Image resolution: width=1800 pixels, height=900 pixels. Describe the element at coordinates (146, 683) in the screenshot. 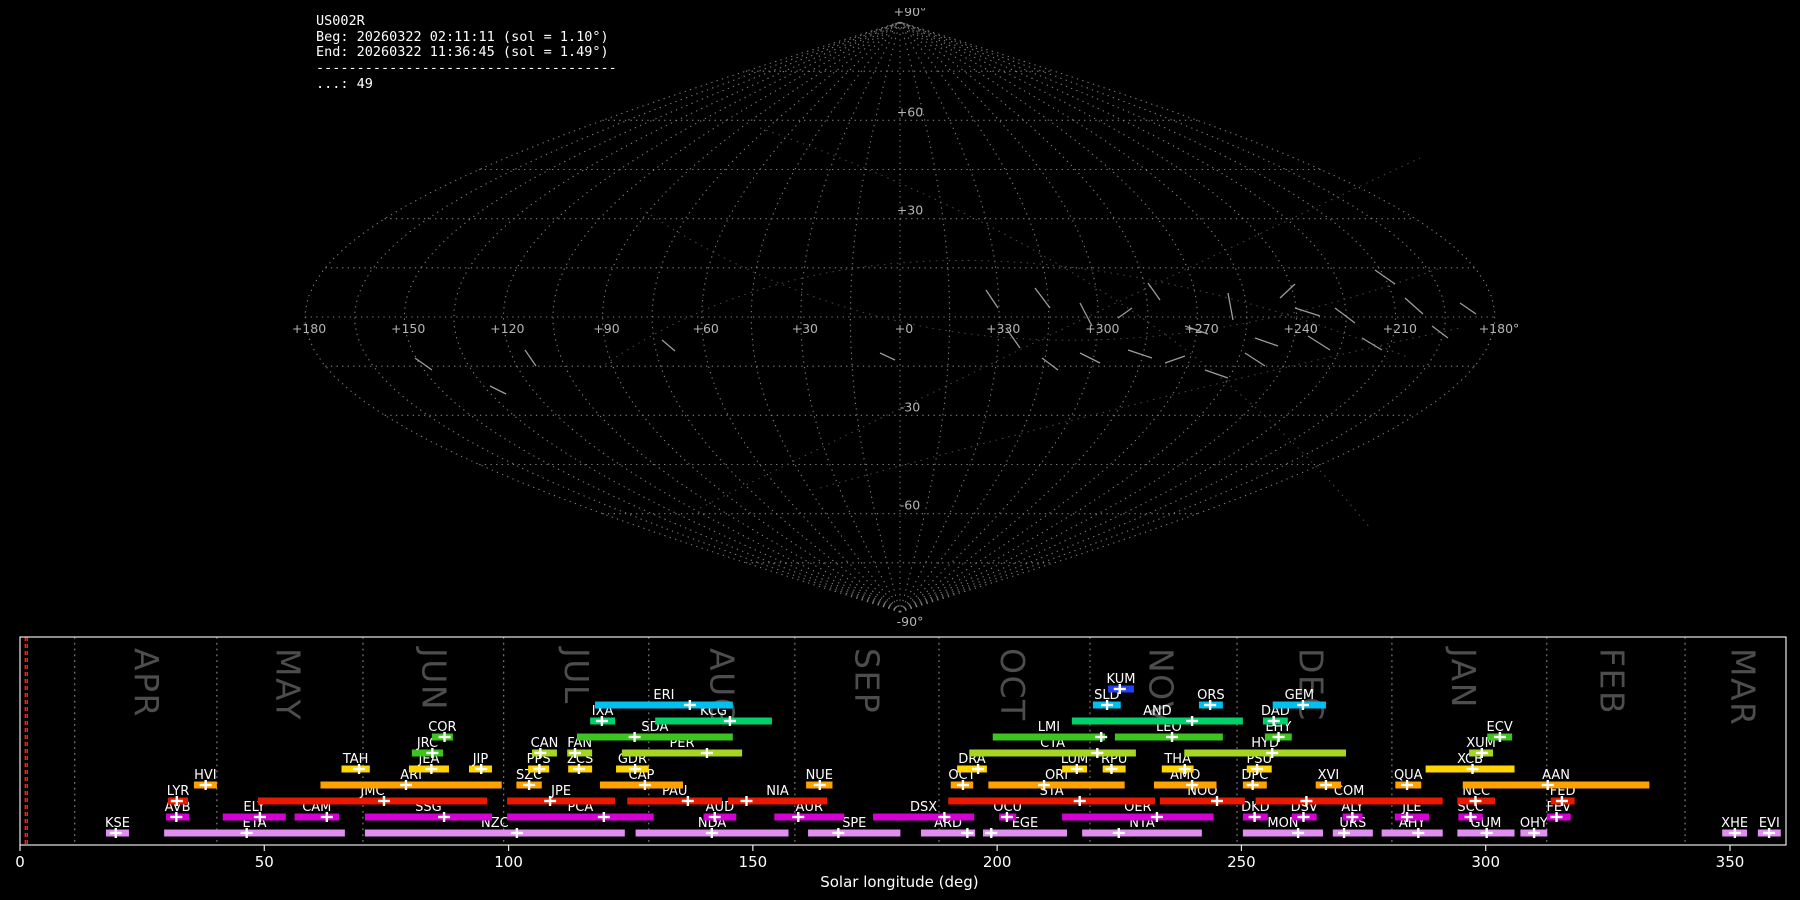

I see `month-label: APR` at that location.